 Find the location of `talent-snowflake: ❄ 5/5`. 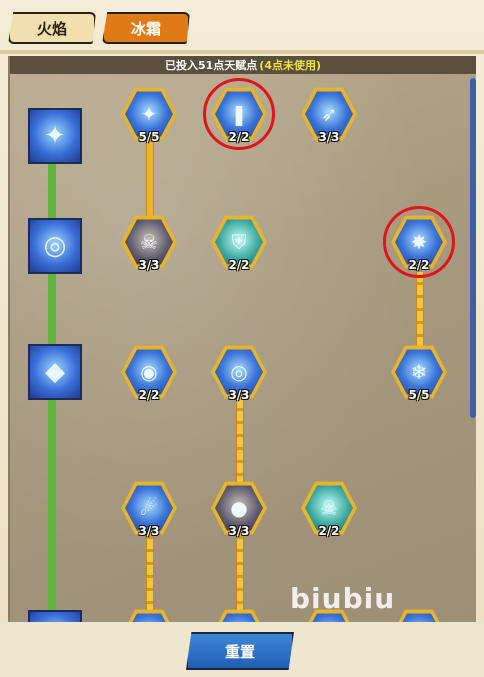

talent-snowflake: ❄ 5/5 is located at coordinates (419, 373).